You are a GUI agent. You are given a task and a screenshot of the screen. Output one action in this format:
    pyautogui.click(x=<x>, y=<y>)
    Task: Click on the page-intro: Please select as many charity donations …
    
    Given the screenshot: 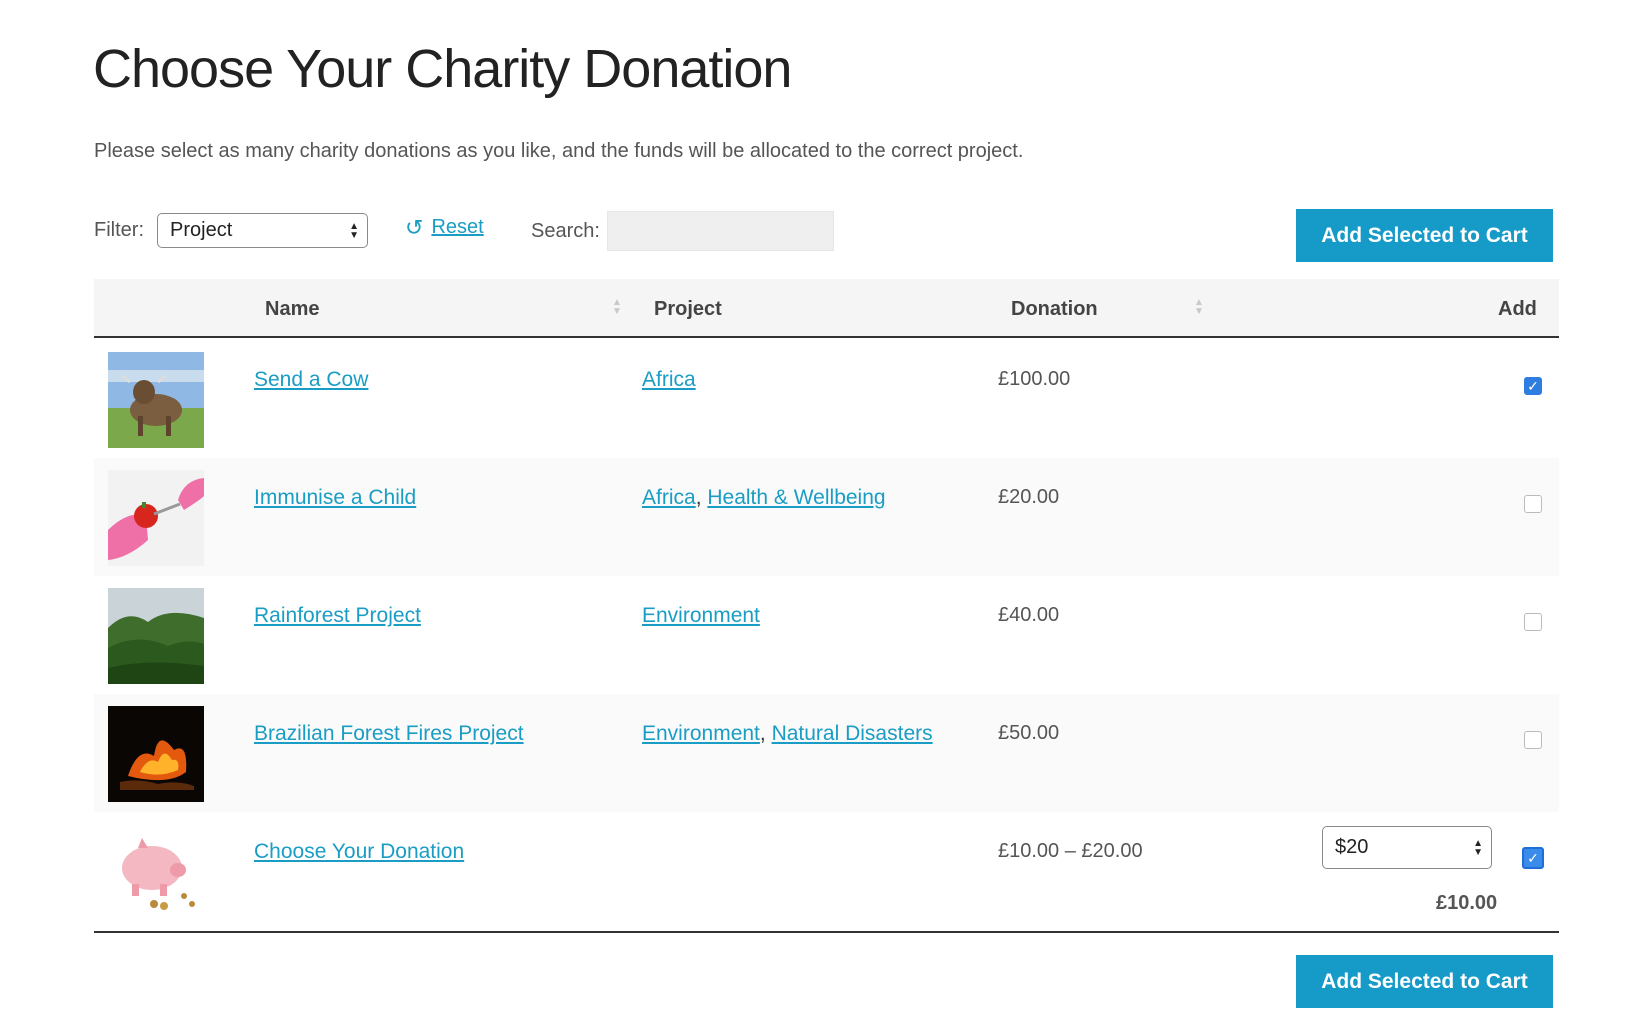 What is the action you would take?
    pyautogui.click(x=559, y=151)
    